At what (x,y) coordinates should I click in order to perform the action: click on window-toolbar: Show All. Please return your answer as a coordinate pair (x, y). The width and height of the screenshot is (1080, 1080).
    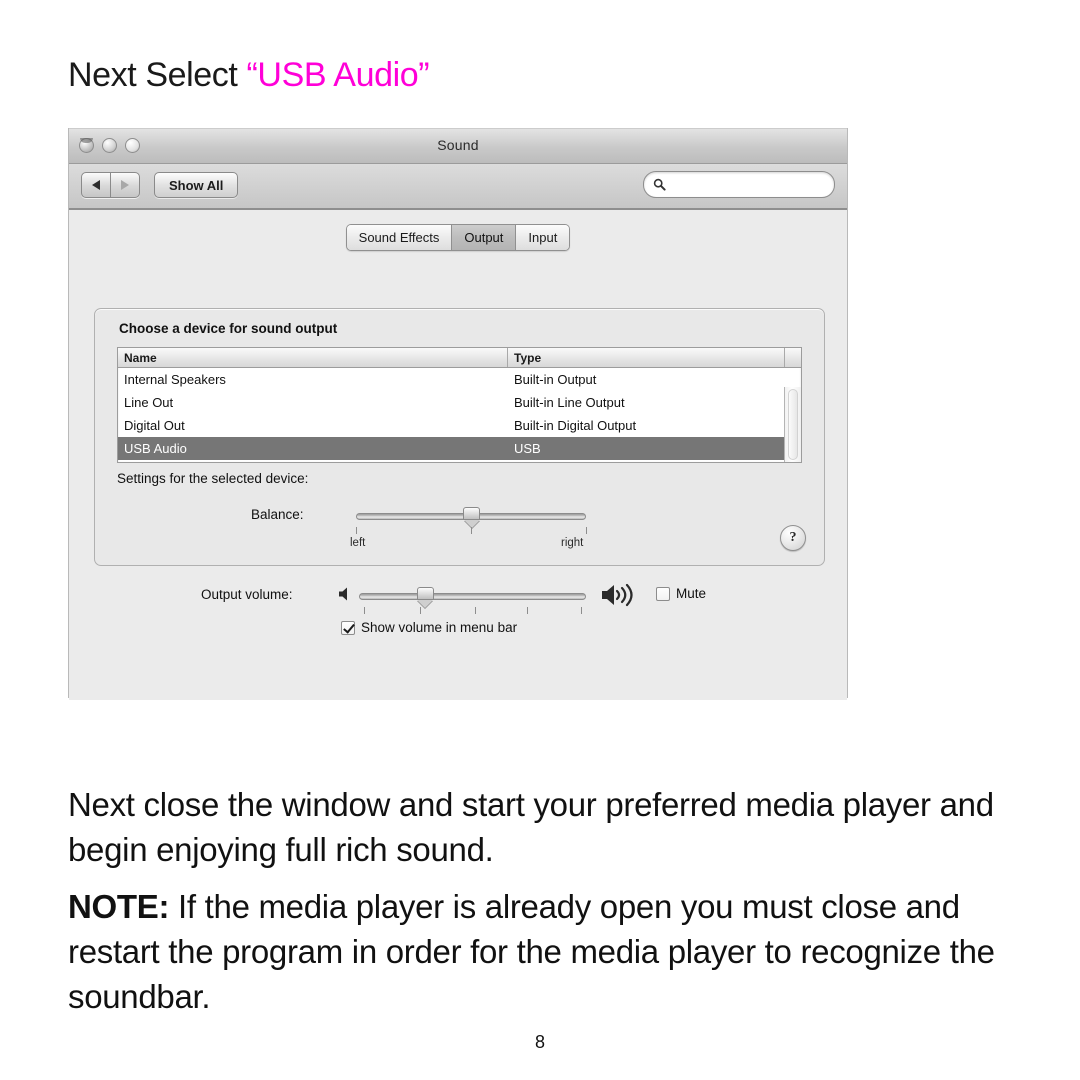
    Looking at the image, I should click on (458, 187).